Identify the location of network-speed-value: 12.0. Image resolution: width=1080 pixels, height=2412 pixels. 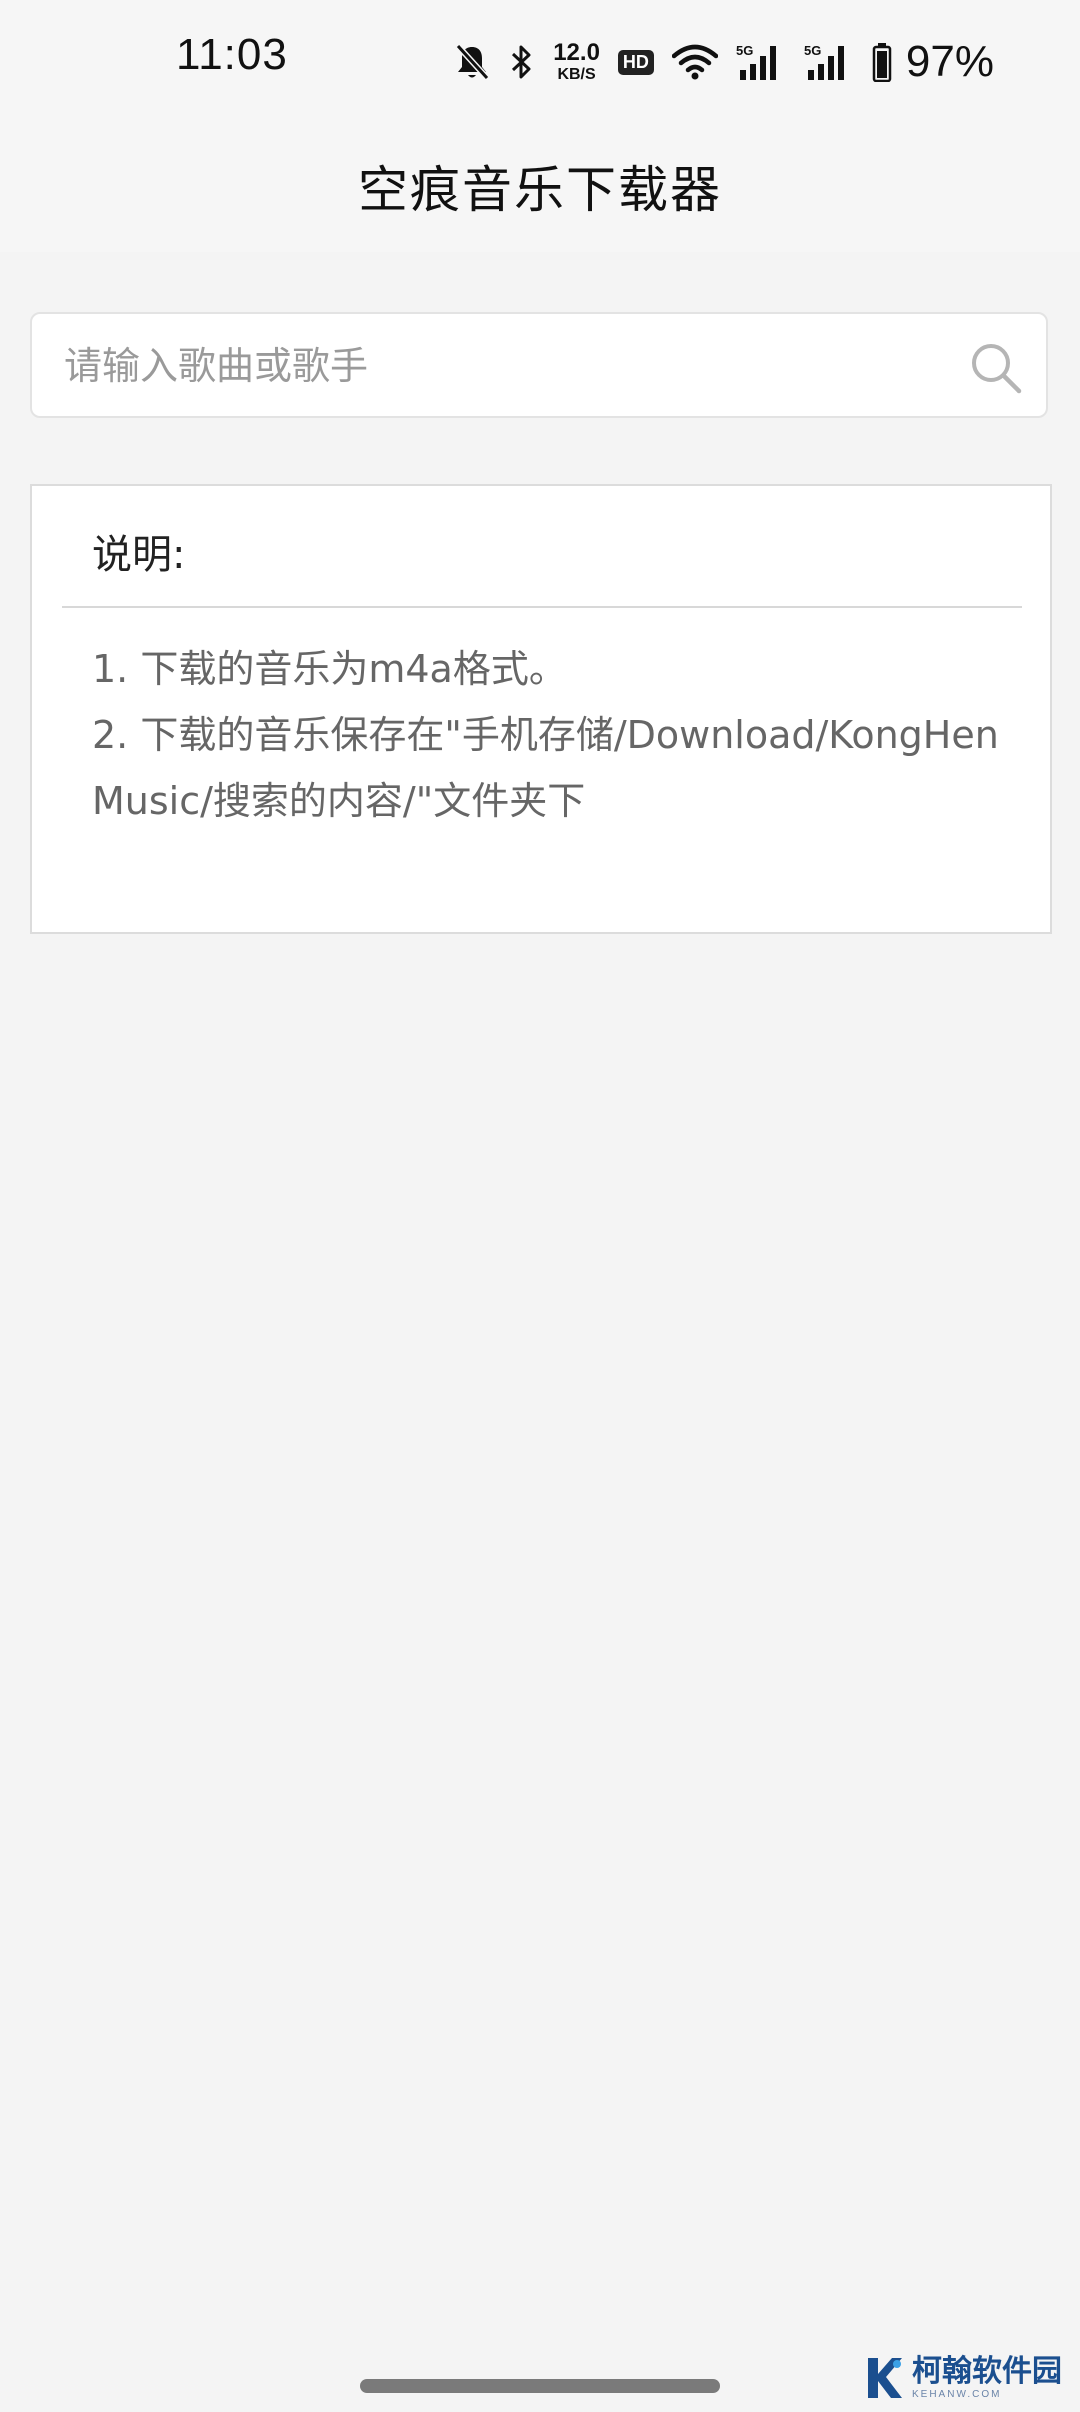
(576, 52).